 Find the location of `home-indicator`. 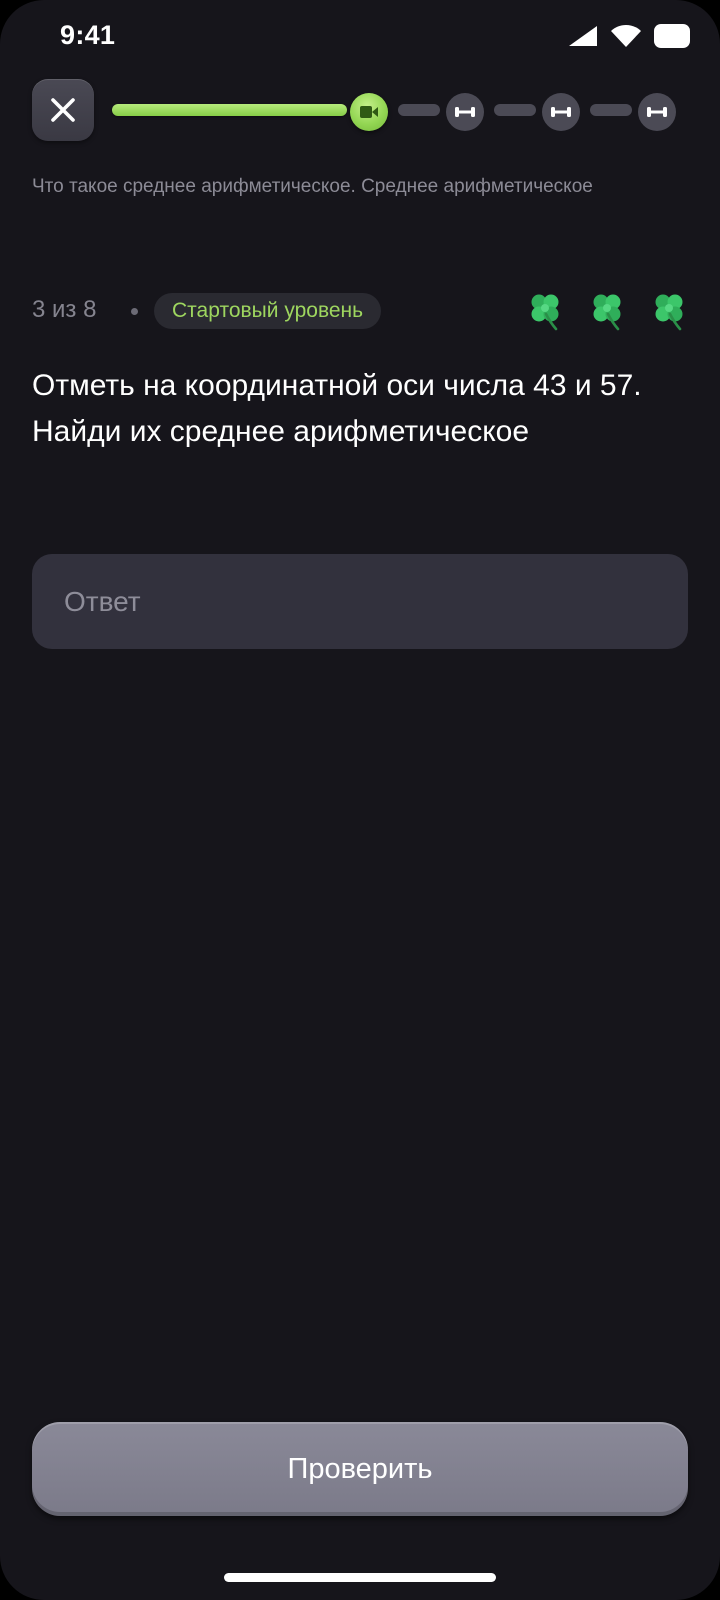

home-indicator is located at coordinates (360, 1577).